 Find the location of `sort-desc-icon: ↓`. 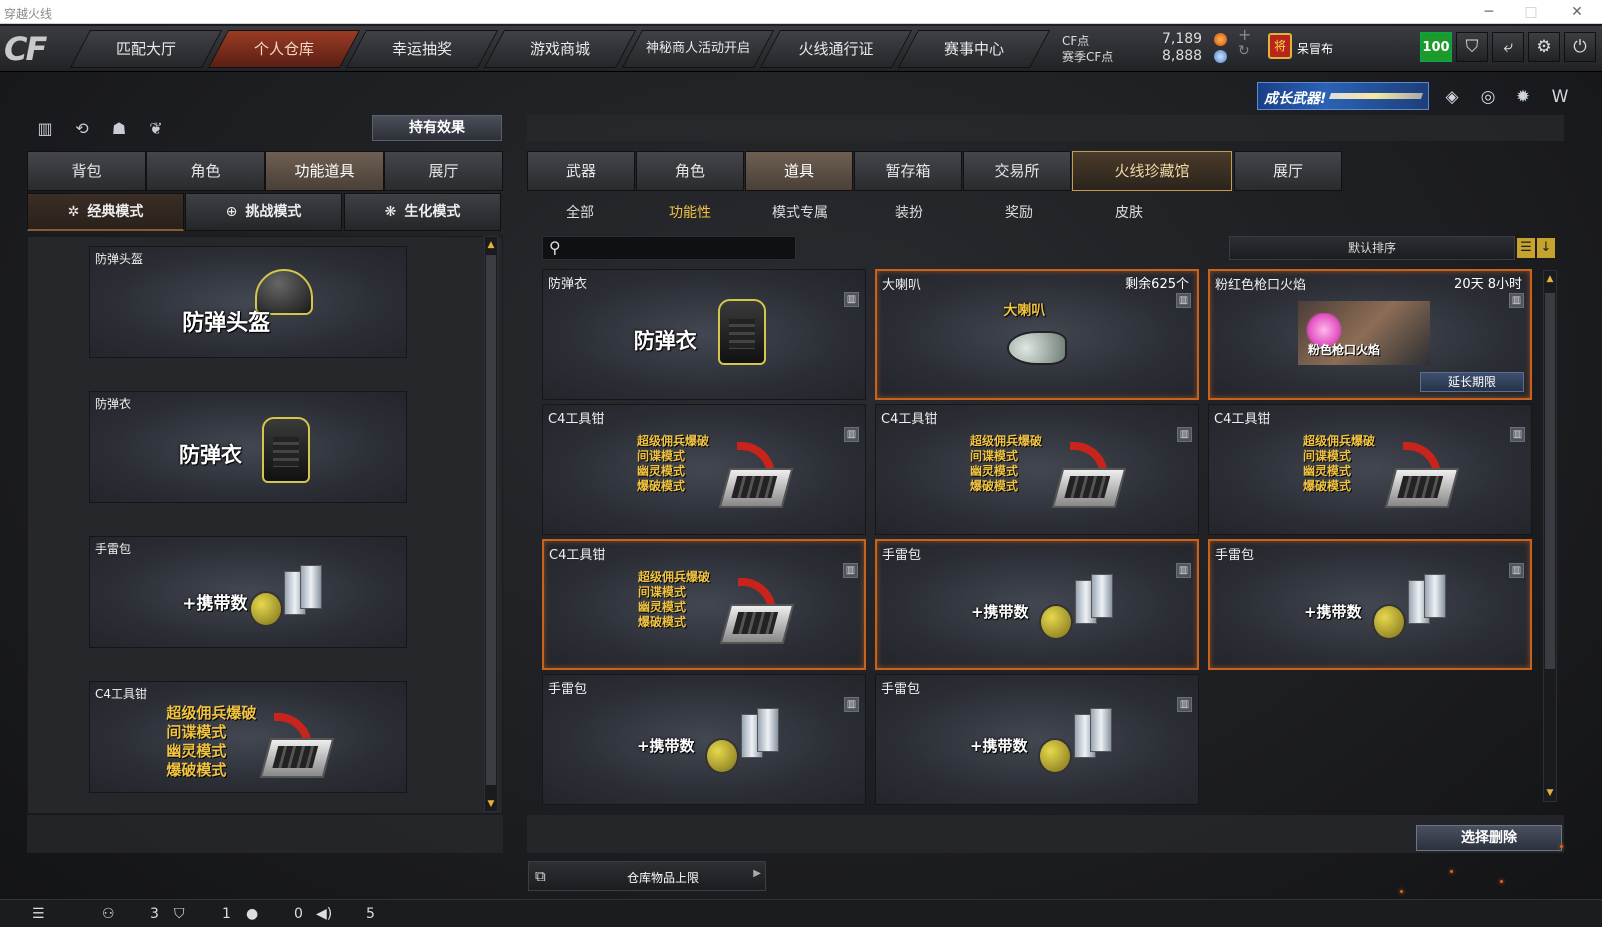

sort-desc-icon: ↓ is located at coordinates (1546, 248).